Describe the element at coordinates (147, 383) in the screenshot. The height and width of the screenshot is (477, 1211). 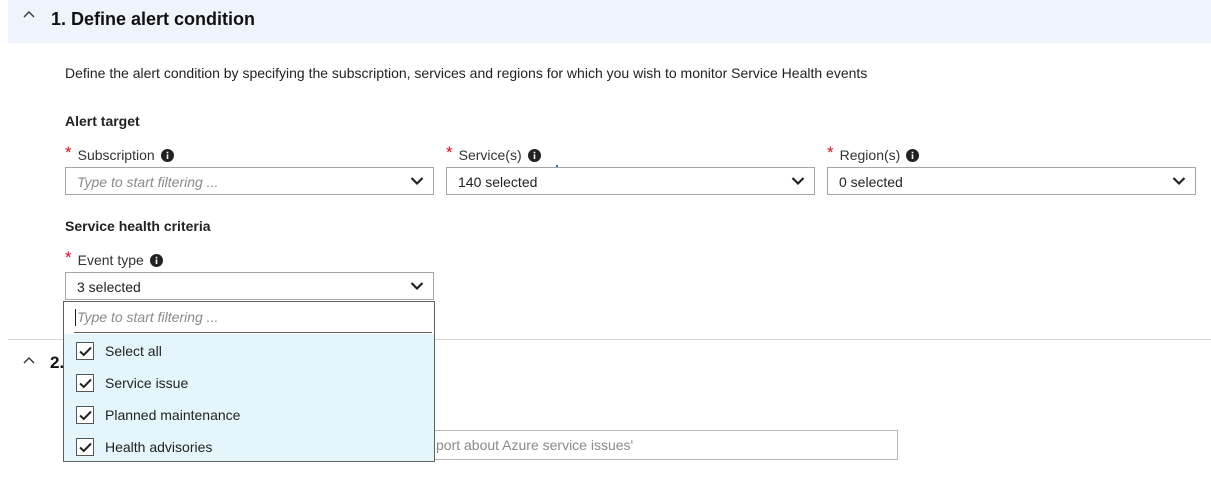
I see `option-label: Service issue` at that location.